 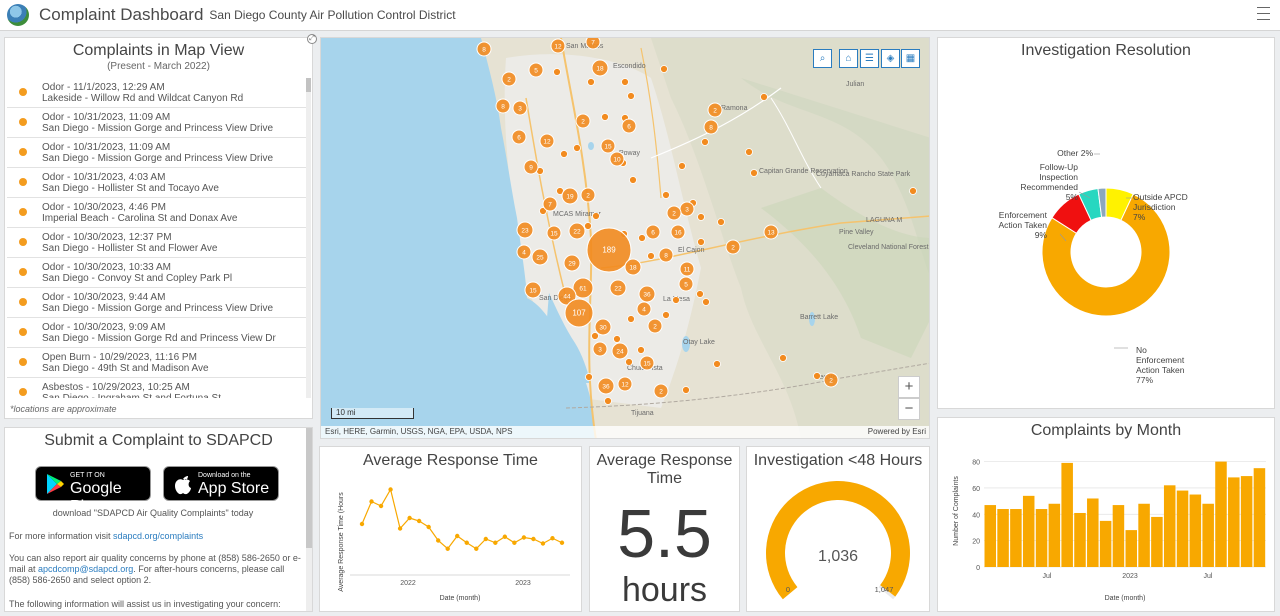 I want to click on map-home-button: ⌂, so click(x=848, y=58).